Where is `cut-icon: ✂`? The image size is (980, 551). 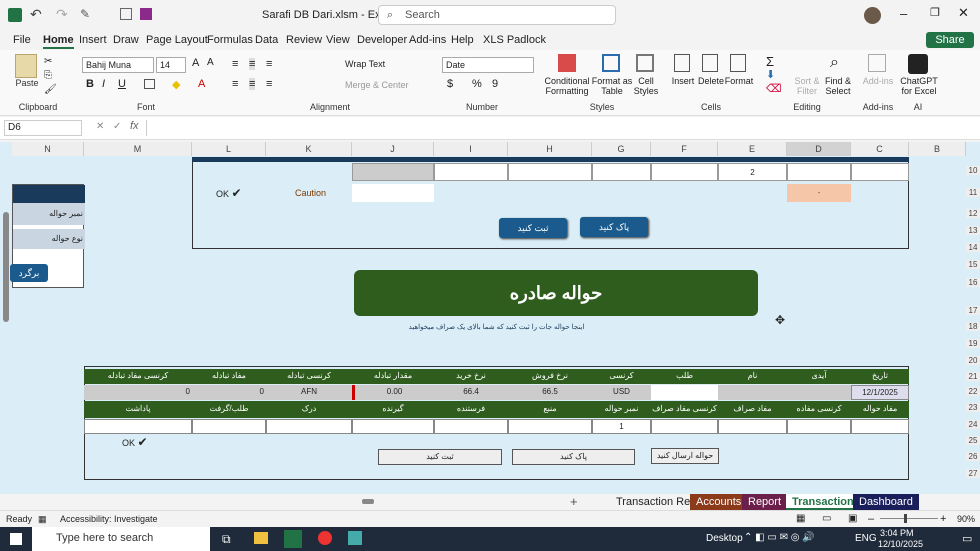
cut-icon: ✂ is located at coordinates (48, 61).